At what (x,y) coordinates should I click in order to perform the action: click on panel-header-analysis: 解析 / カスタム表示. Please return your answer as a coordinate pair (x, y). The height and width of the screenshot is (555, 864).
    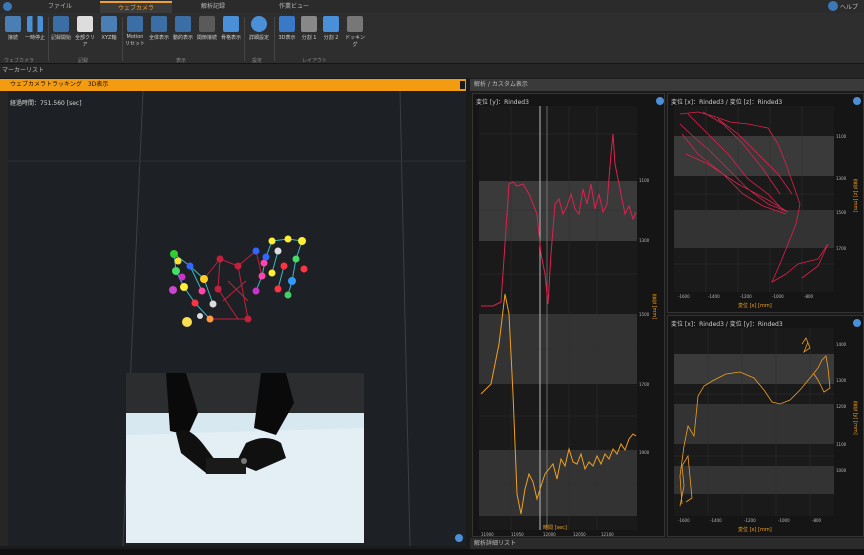
    Looking at the image, I should click on (667, 85).